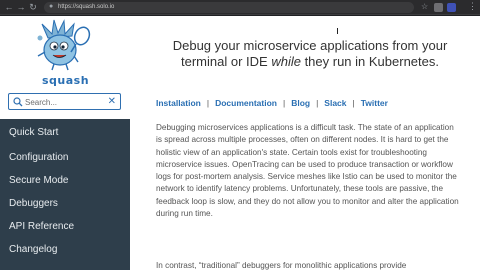 Image resolution: width=480 pixels, height=270 pixels. What do you see at coordinates (18, 102) in the screenshot?
I see `search-icon` at bounding box center [18, 102].